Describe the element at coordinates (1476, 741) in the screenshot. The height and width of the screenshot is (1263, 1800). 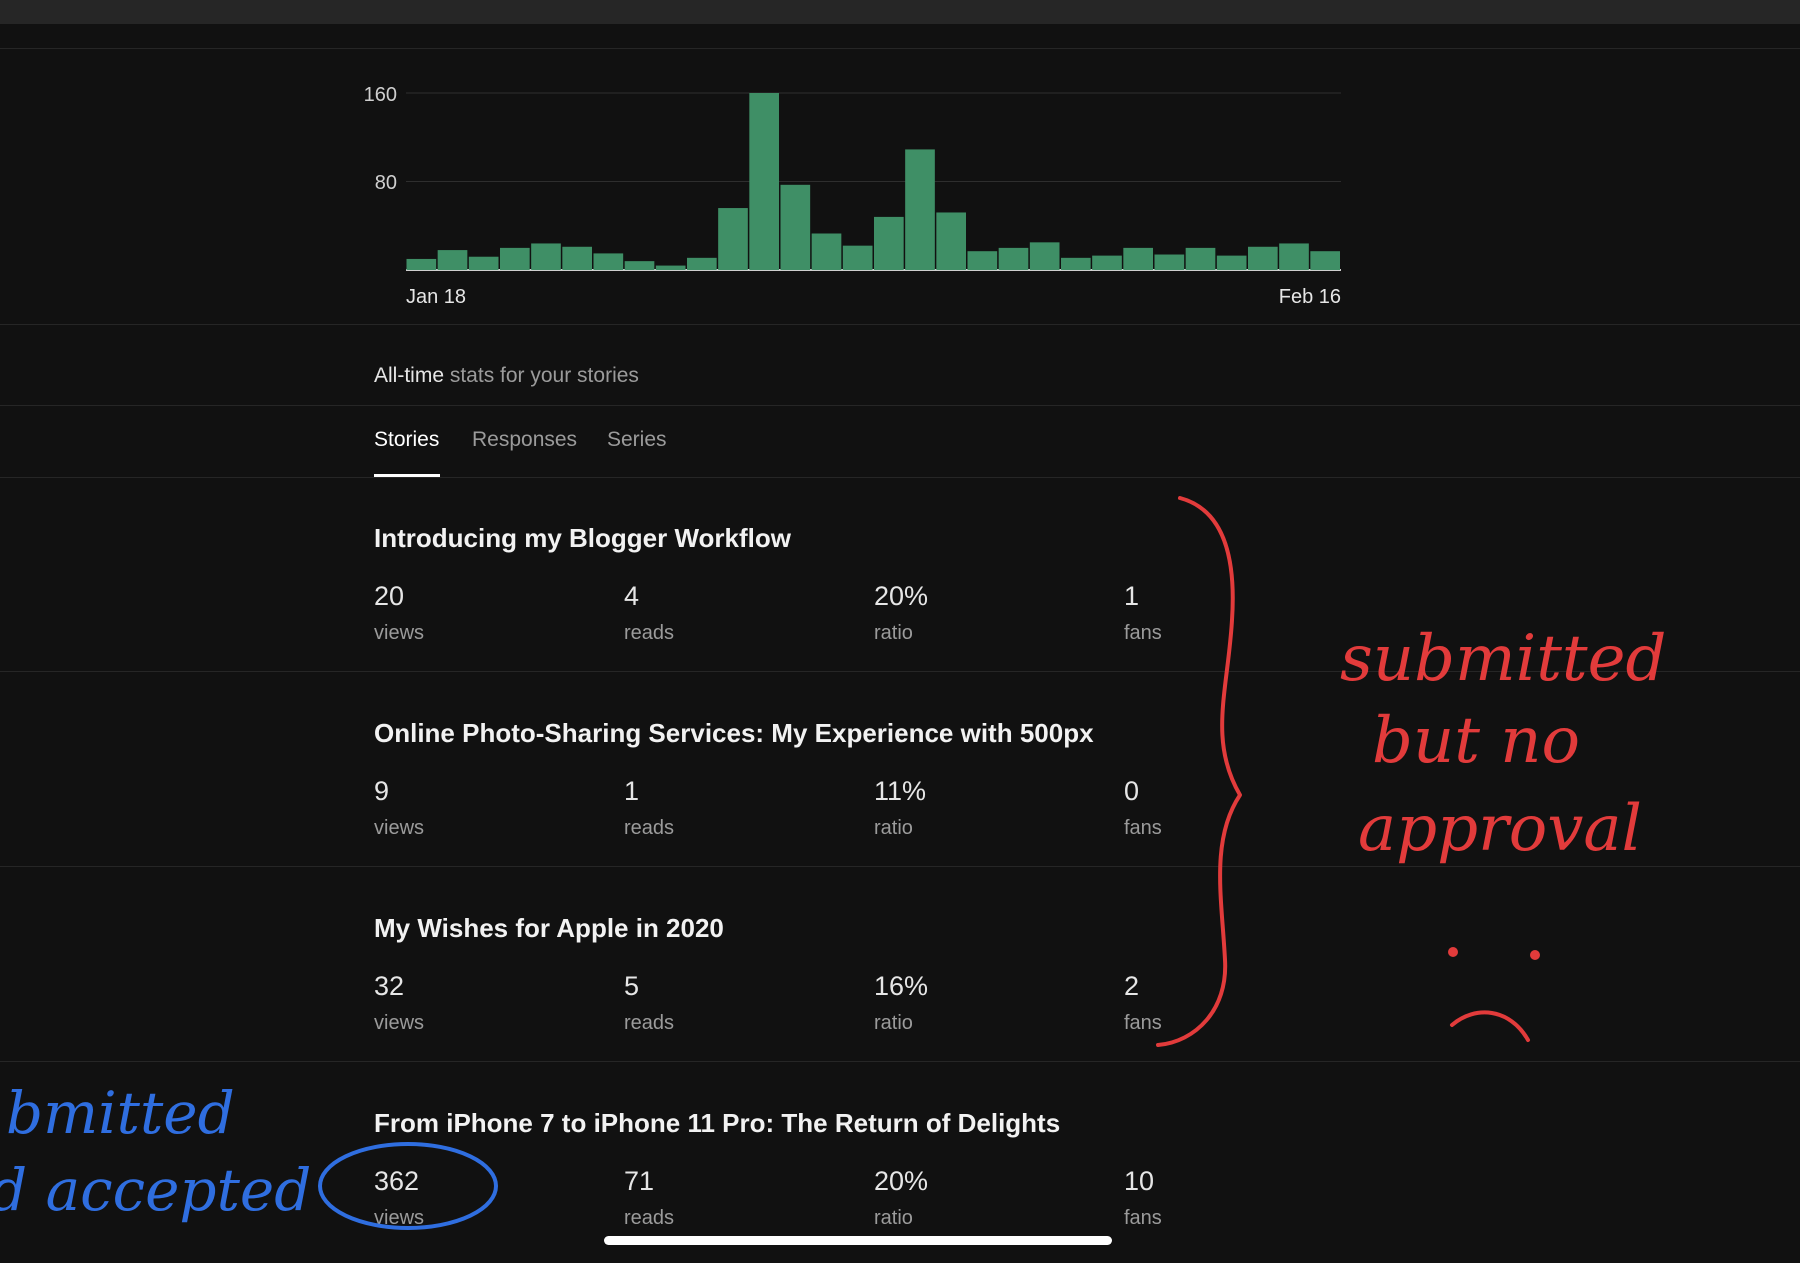
I see `red-note-line: but no` at that location.